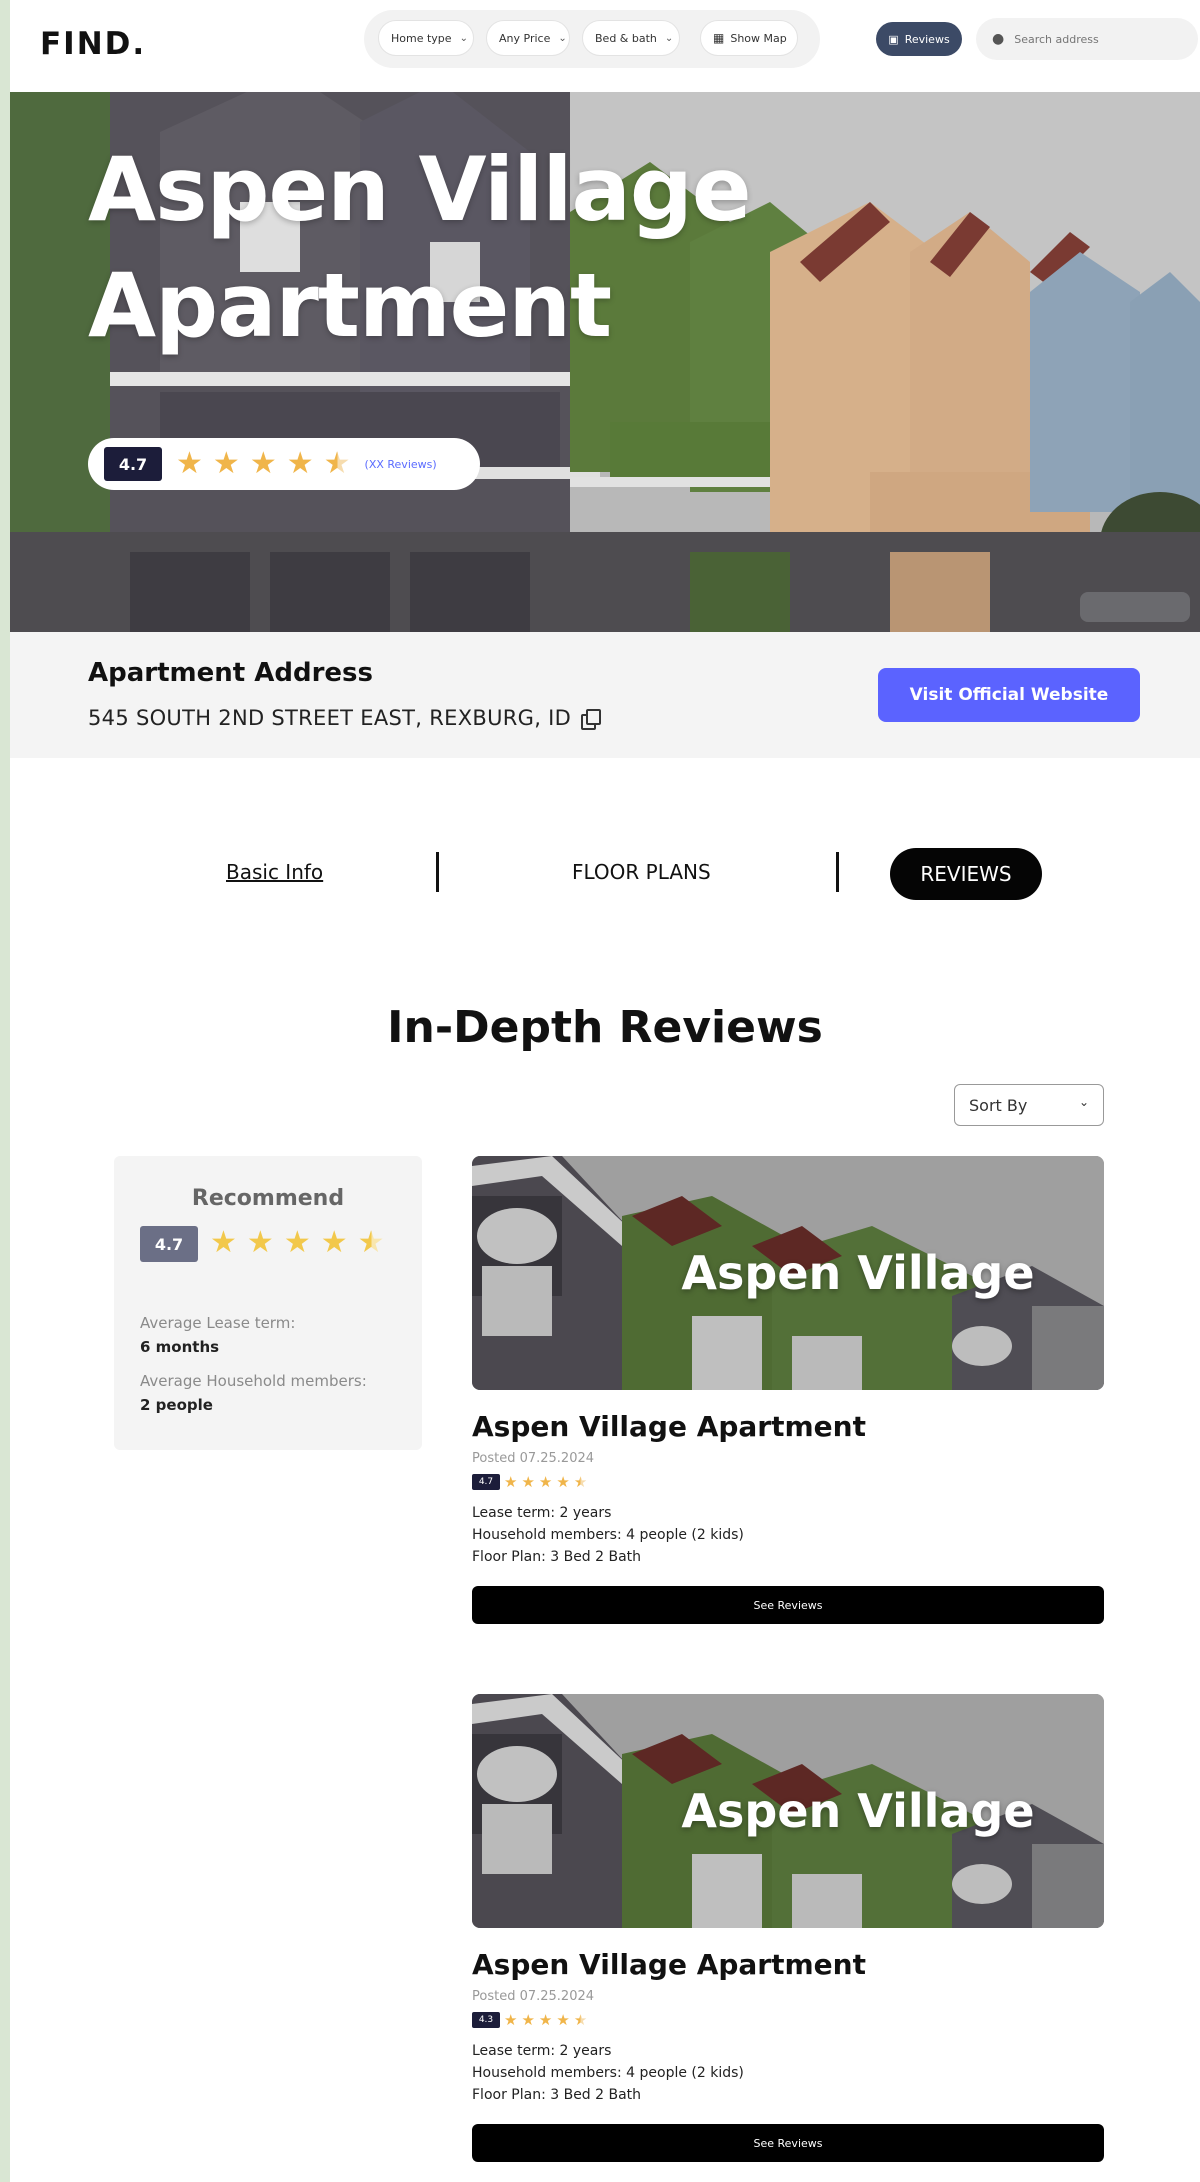 The height and width of the screenshot is (2182, 1200). I want to click on show-map-button: ▦ Show Map, so click(749, 38).